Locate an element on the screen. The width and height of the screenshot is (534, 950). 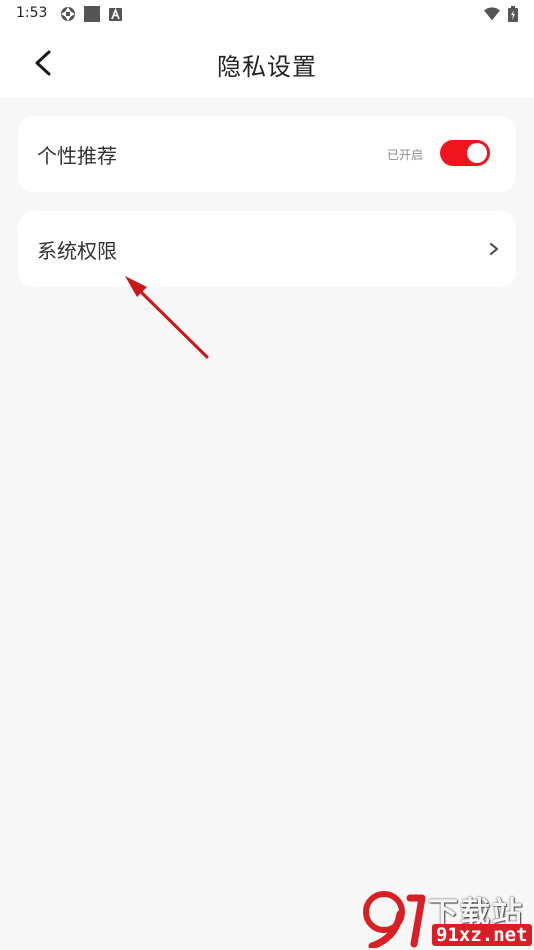
toggle-status-text: 已开启 is located at coordinates (404, 155).